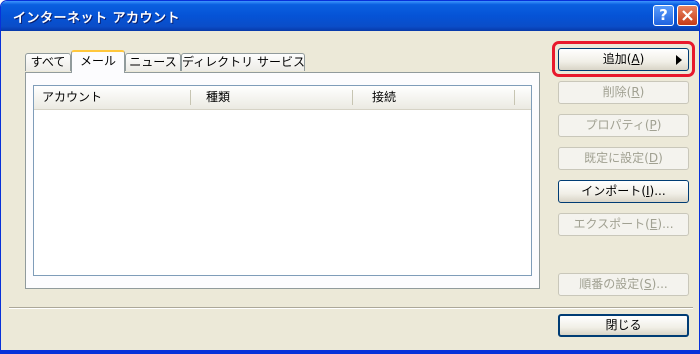 The height and width of the screenshot is (354, 700). What do you see at coordinates (48, 62) in the screenshot?
I see `tab-all: すべて` at bounding box center [48, 62].